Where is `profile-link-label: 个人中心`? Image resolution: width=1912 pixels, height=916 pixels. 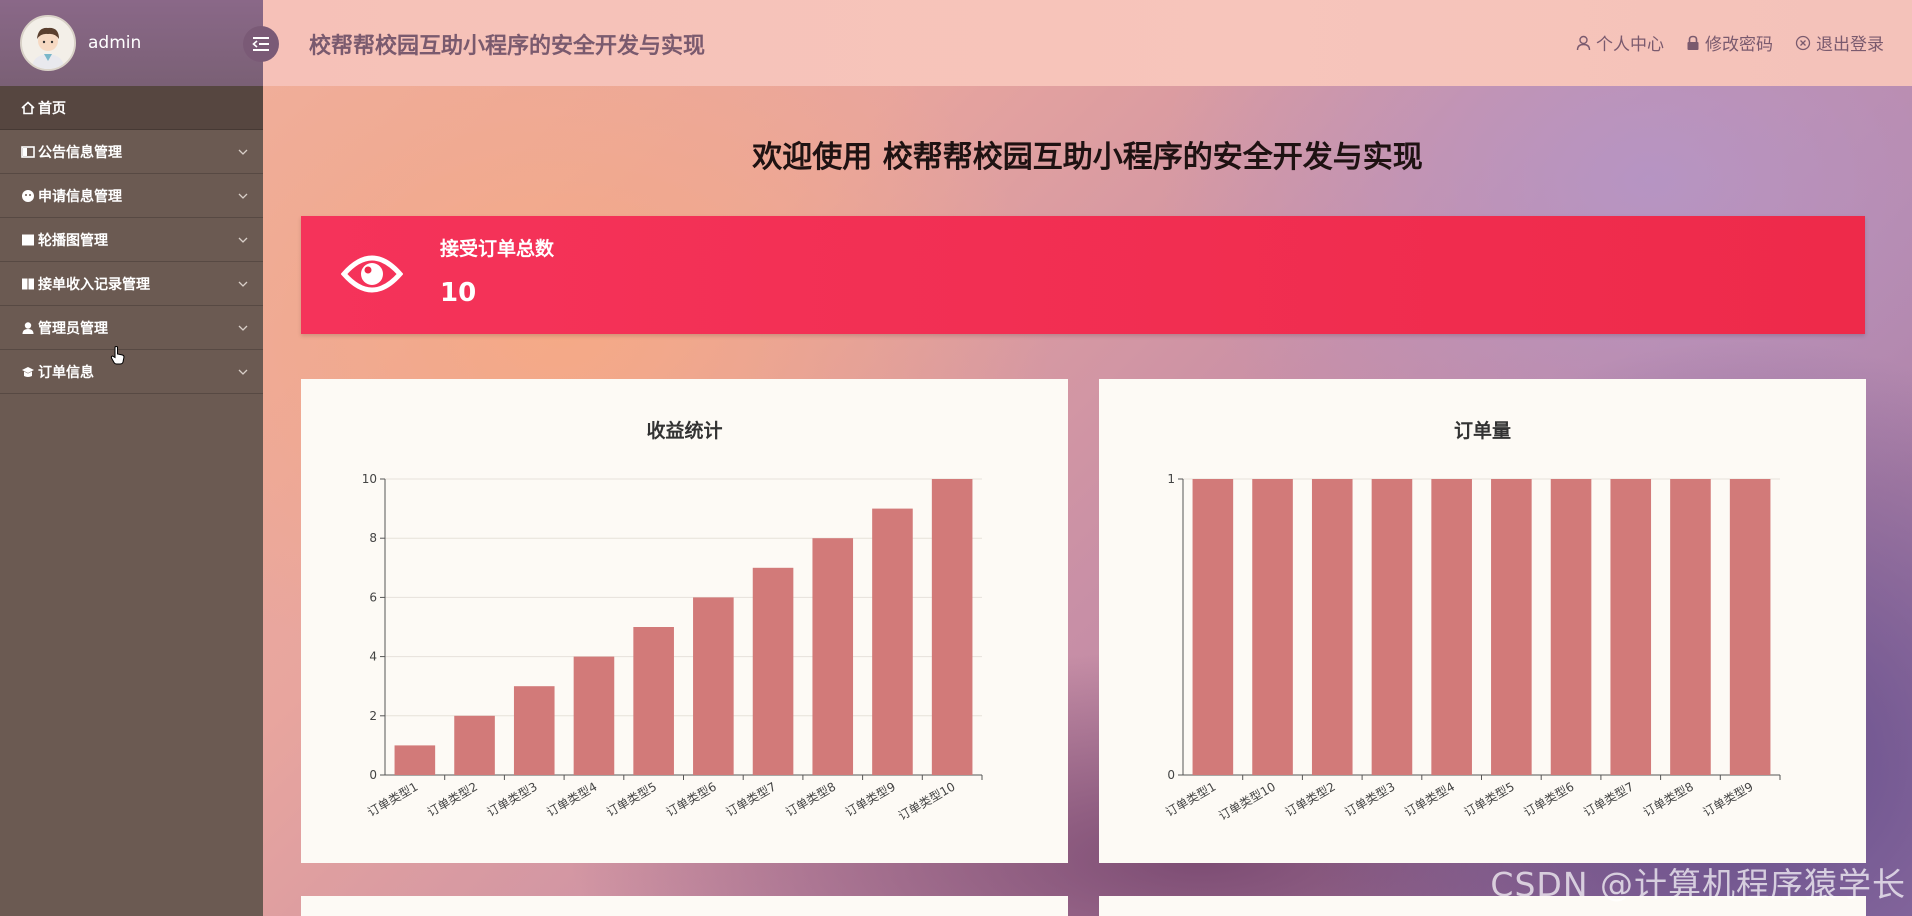 profile-link-label: 个人中心 is located at coordinates (1630, 45).